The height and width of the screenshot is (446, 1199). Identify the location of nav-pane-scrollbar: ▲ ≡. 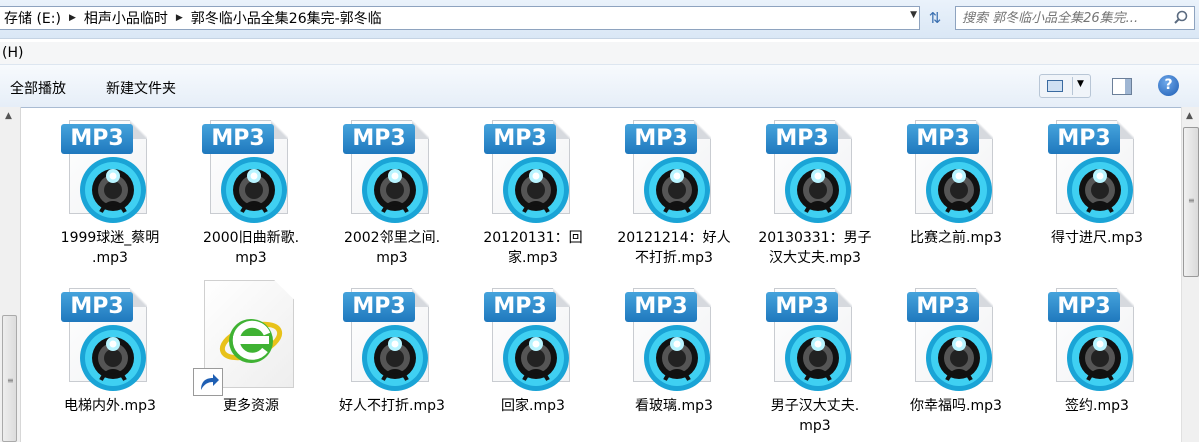
(10, 274).